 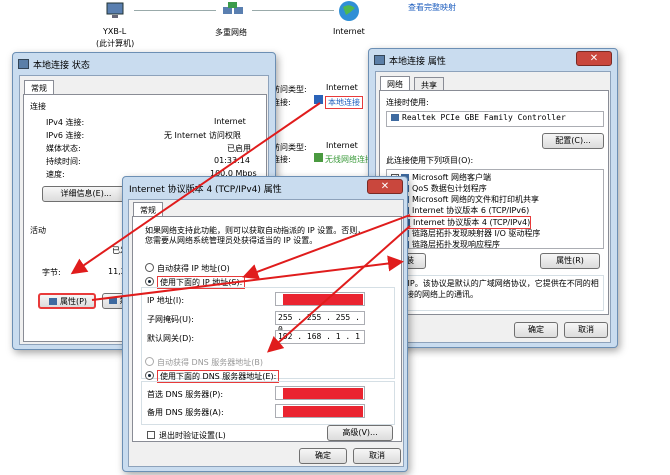 I want to click on arrow-properties-to-ipv4, so click(x=247, y=278).